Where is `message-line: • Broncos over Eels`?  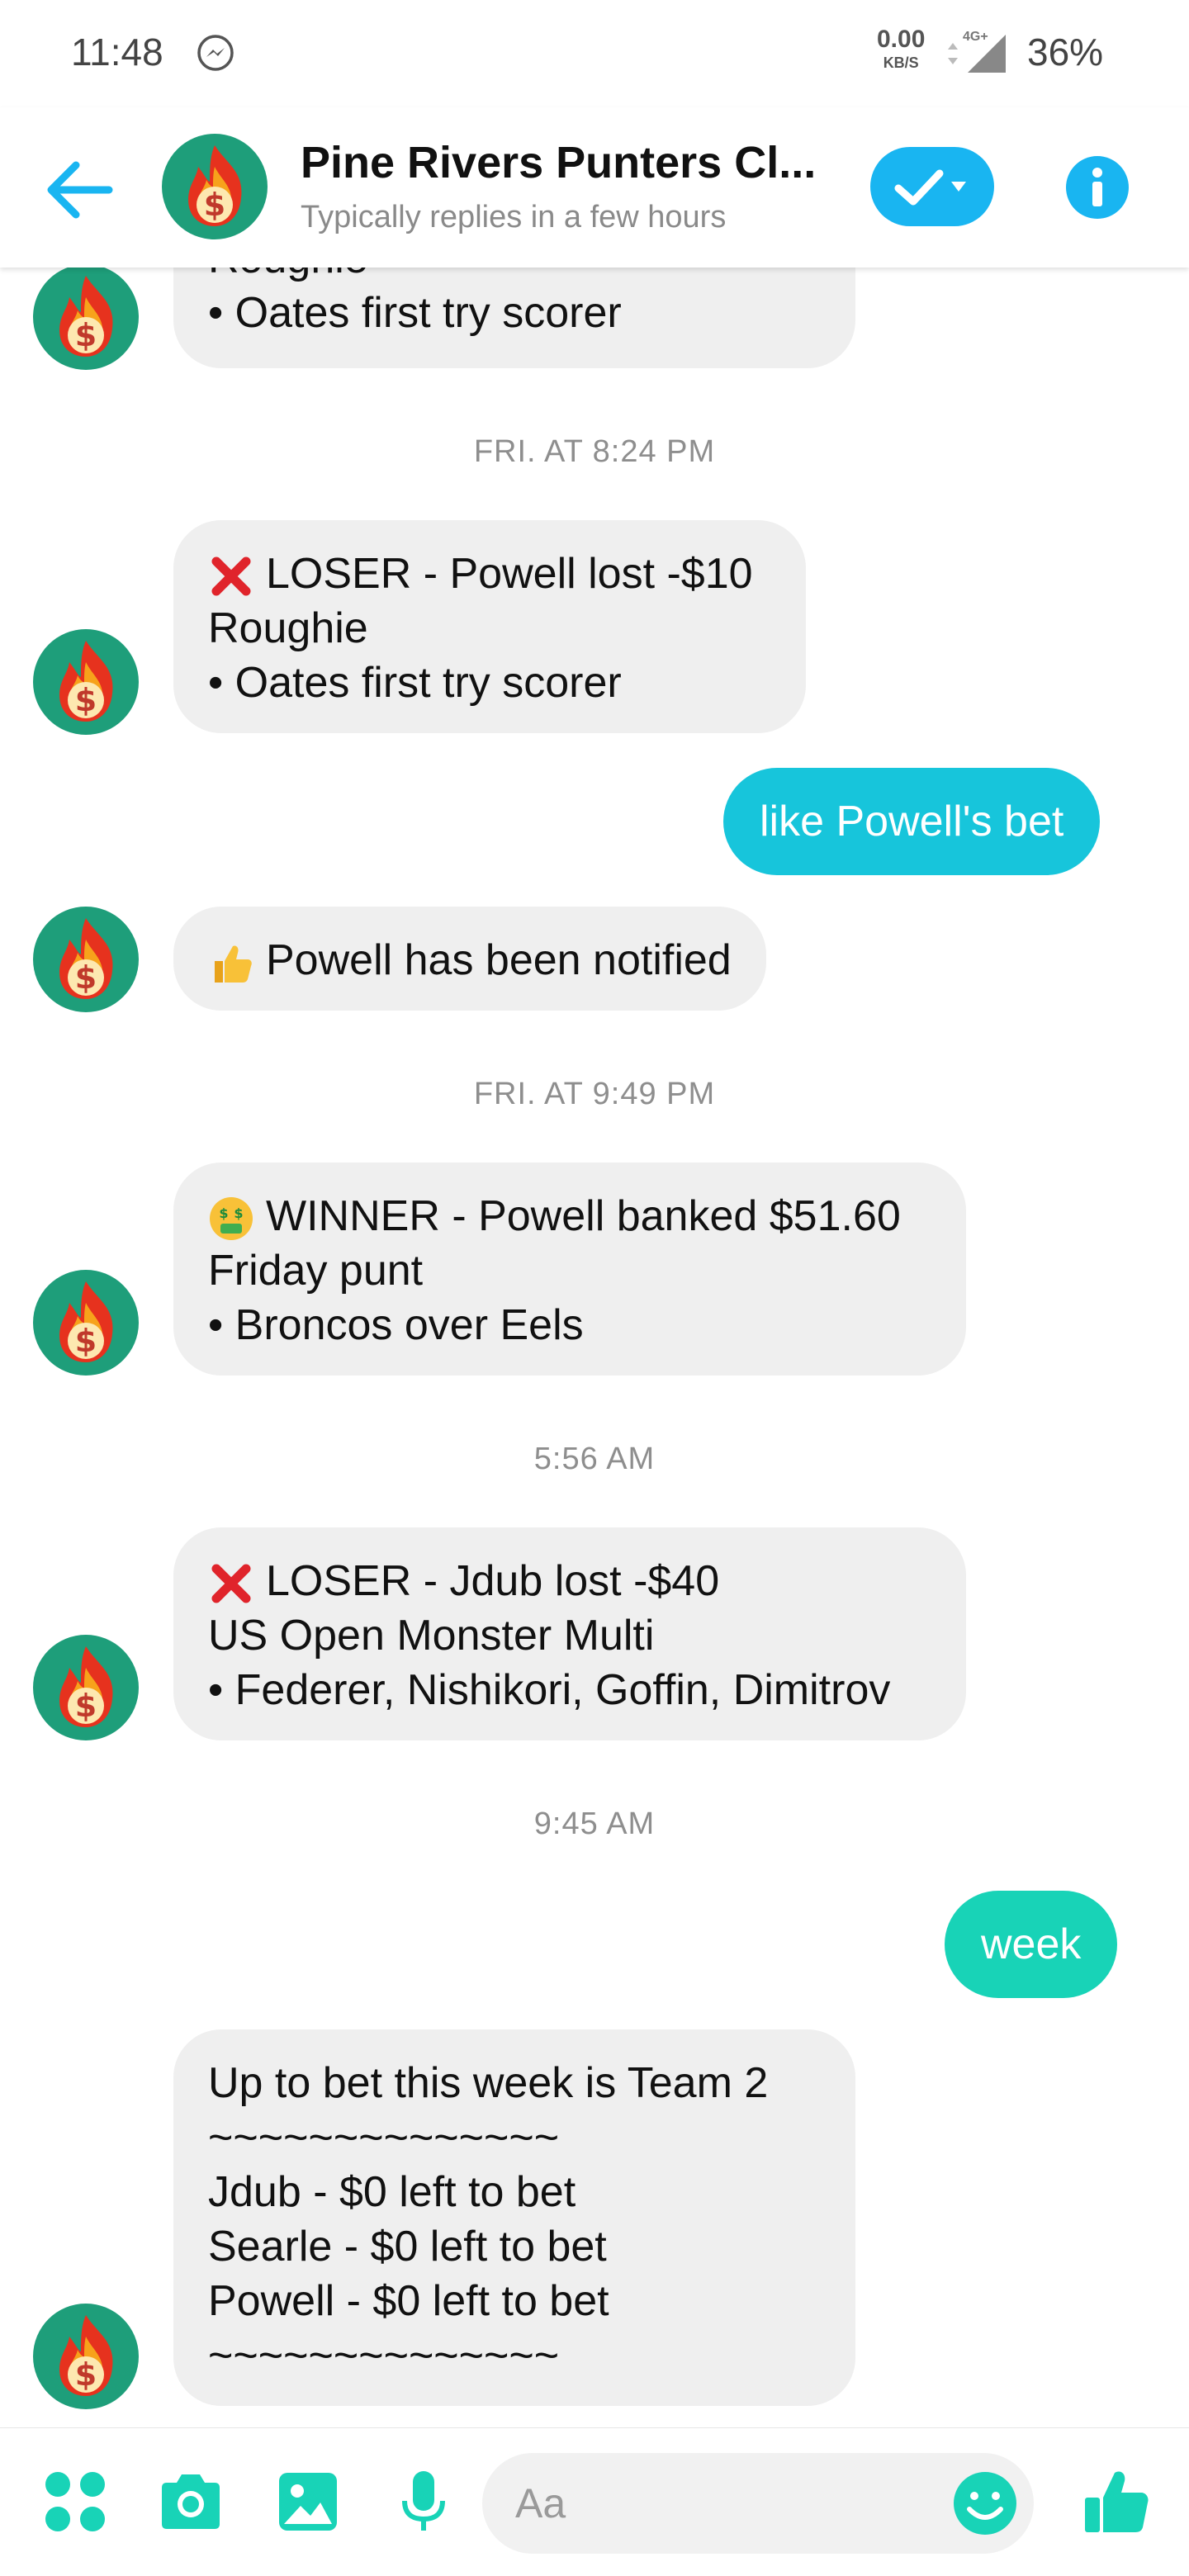 message-line: • Broncos over Eels is located at coordinates (396, 1325).